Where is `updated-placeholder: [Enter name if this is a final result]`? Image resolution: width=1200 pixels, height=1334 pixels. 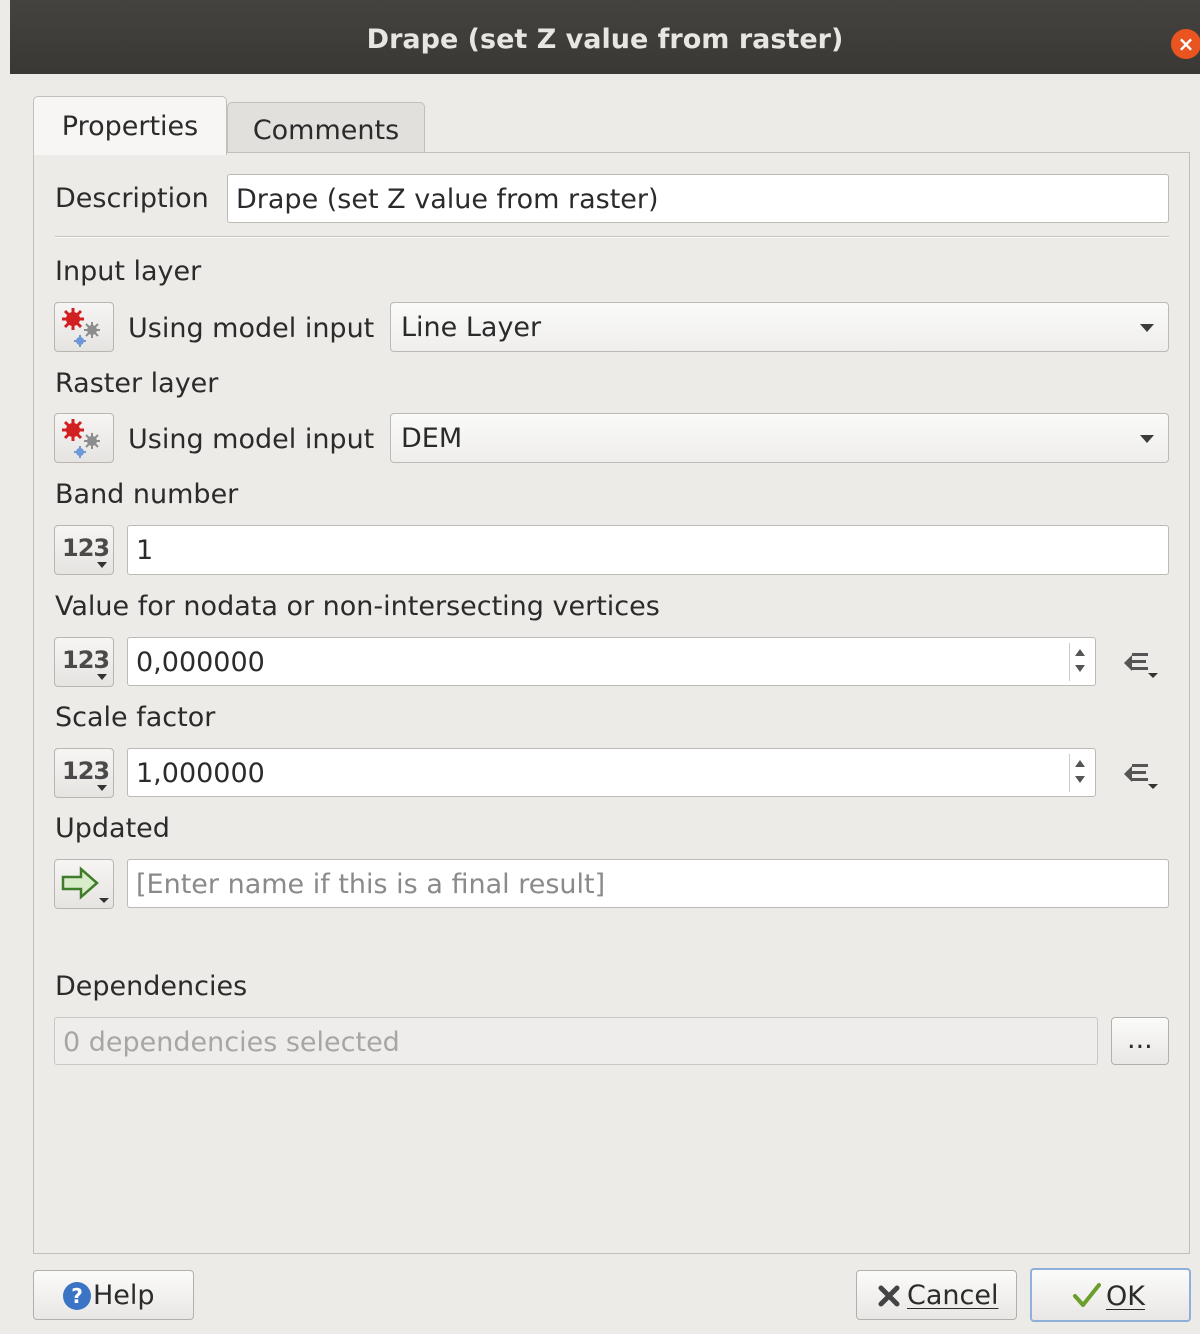 updated-placeholder: [Enter name if this is a final result] is located at coordinates (371, 884).